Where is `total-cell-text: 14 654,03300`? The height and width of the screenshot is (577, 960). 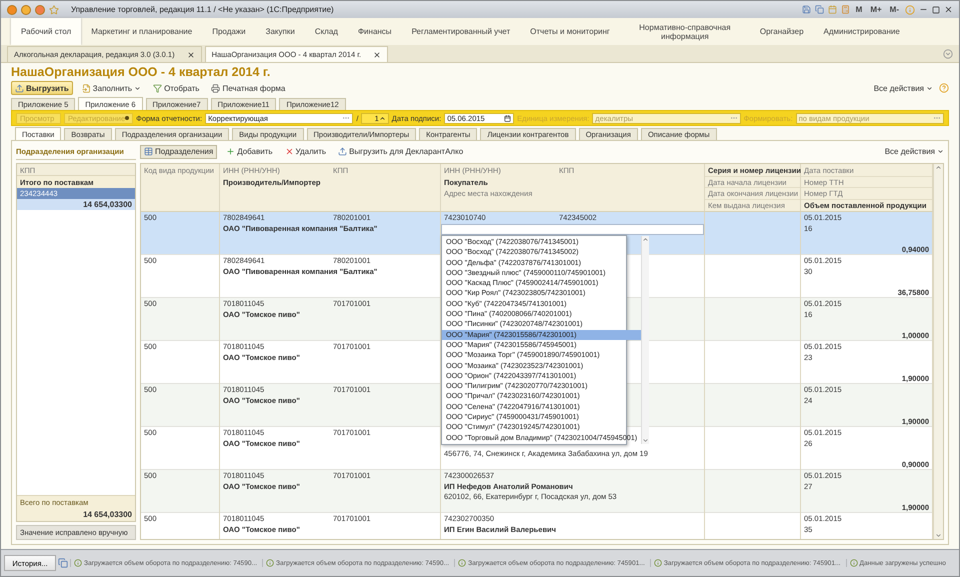 total-cell-text: 14 654,03300 is located at coordinates (107, 204).